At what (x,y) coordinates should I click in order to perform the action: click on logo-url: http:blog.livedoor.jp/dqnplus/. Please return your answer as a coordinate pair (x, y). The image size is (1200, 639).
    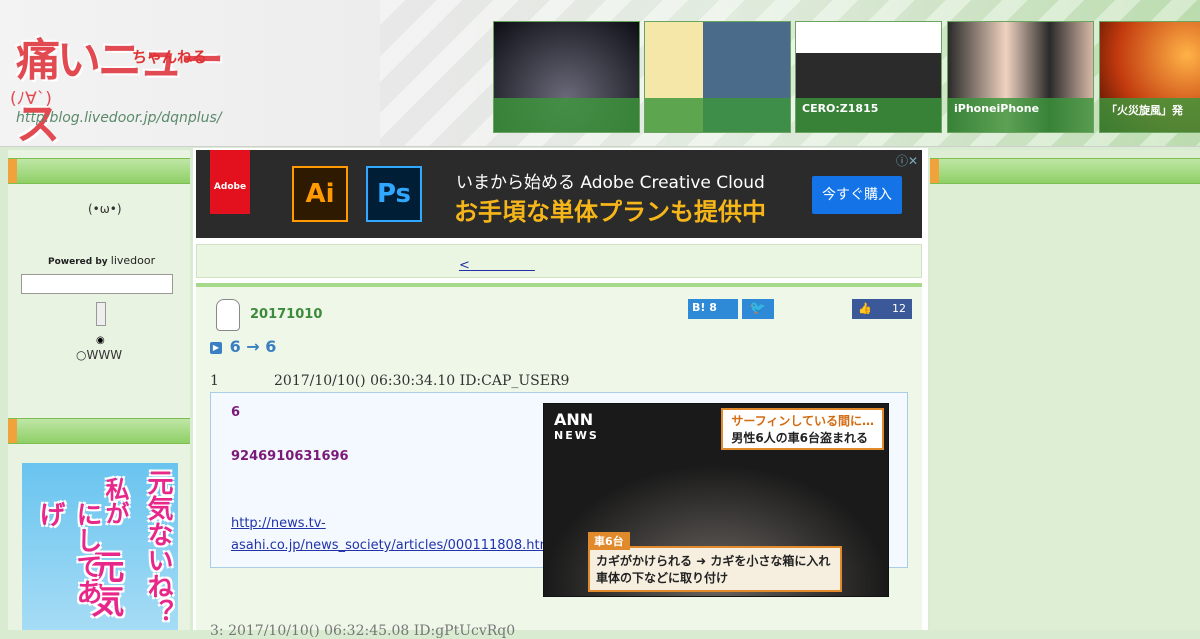
    Looking at the image, I should click on (119, 118).